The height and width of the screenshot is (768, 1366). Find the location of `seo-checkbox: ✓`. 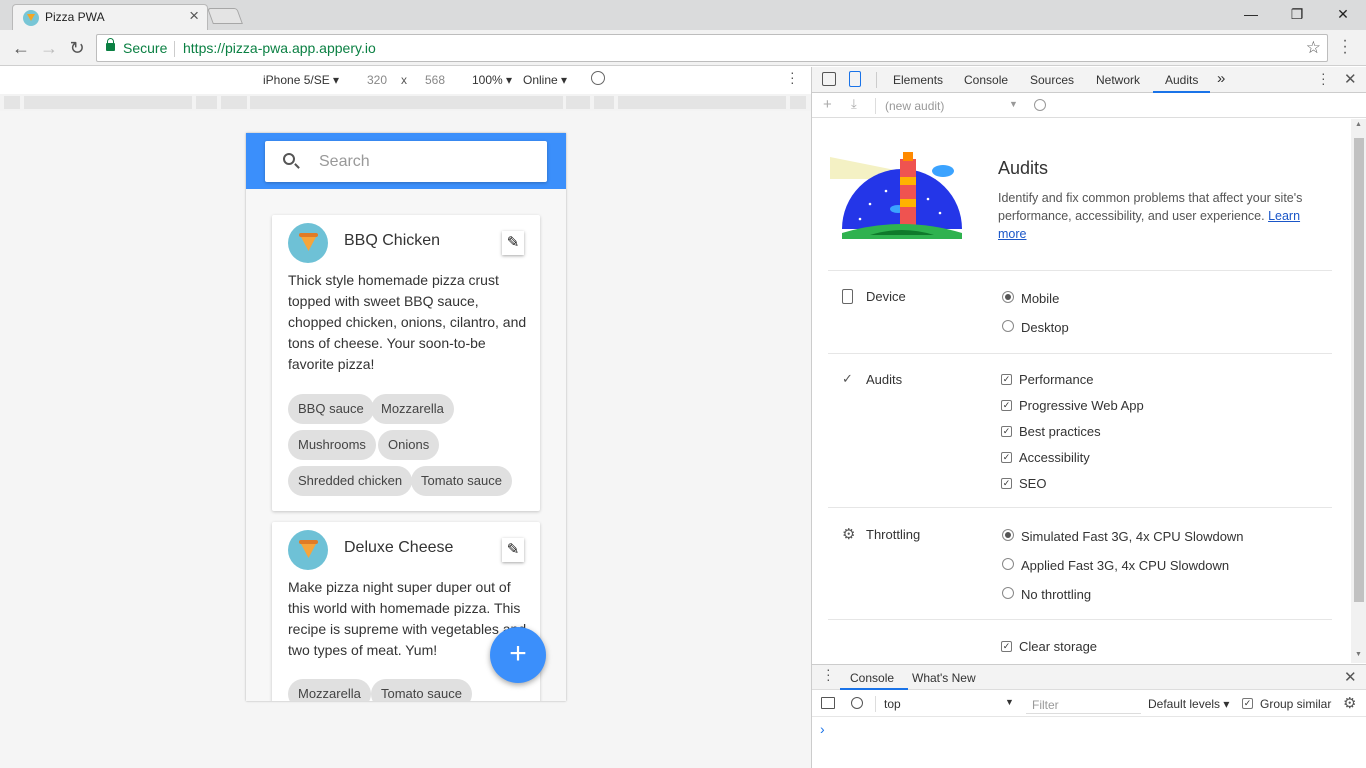

seo-checkbox: ✓ is located at coordinates (1006, 483).